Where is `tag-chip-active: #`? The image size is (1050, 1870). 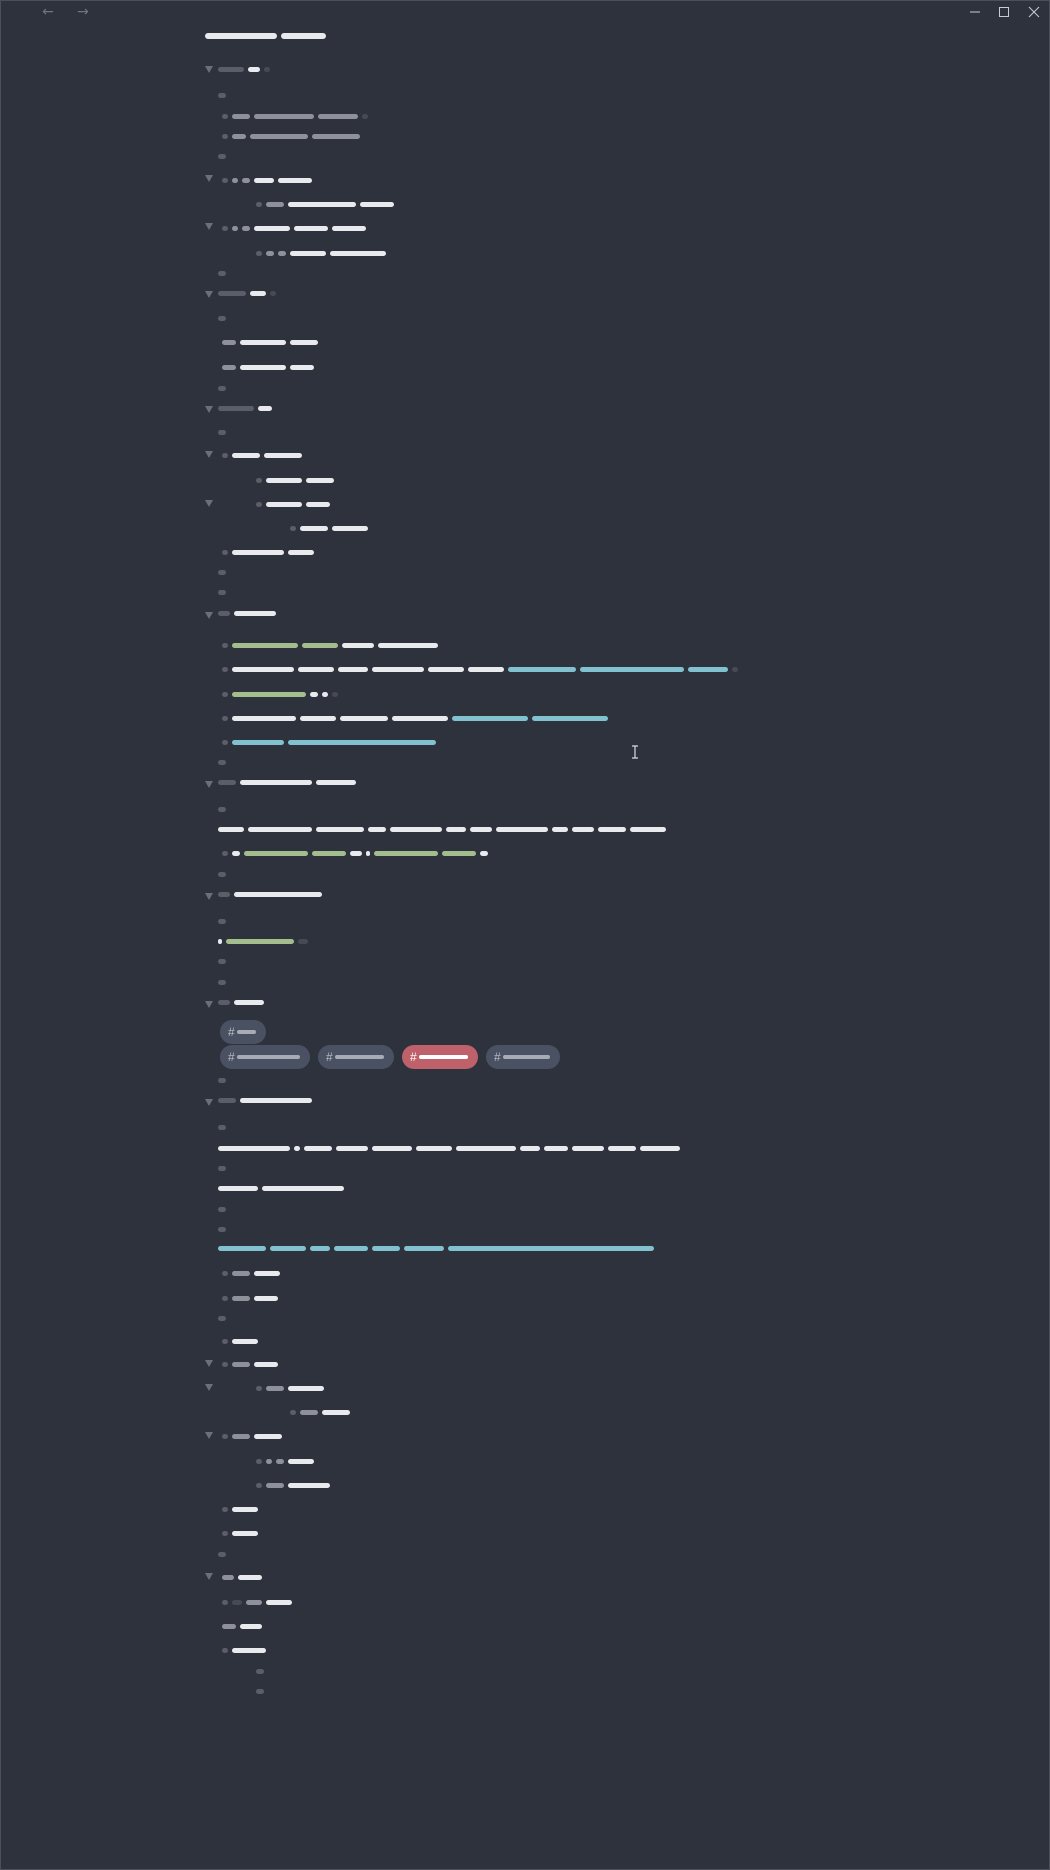 tag-chip-active: # is located at coordinates (440, 1057).